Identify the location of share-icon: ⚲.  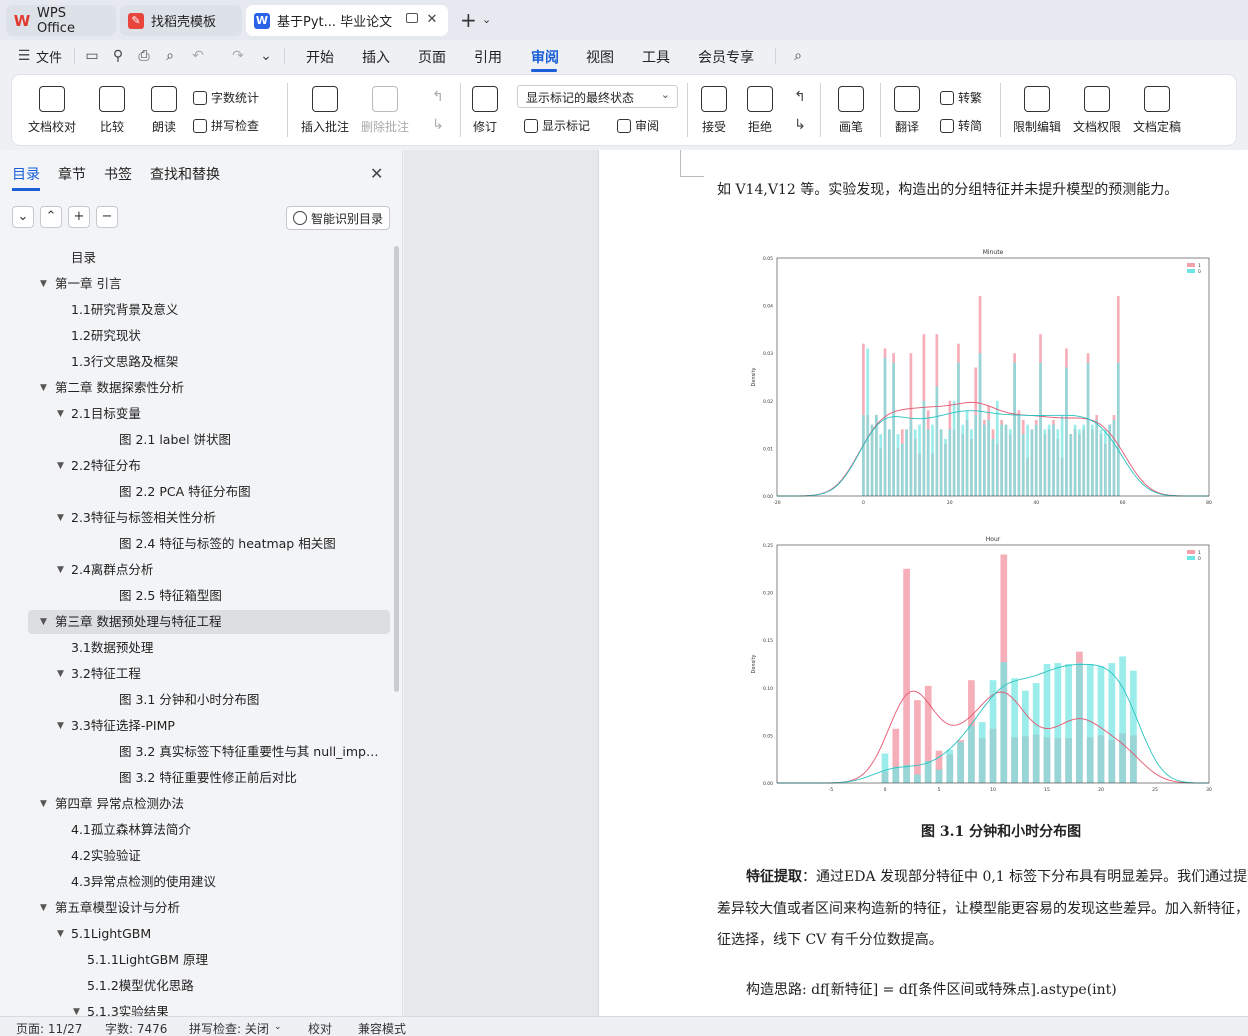
(118, 56).